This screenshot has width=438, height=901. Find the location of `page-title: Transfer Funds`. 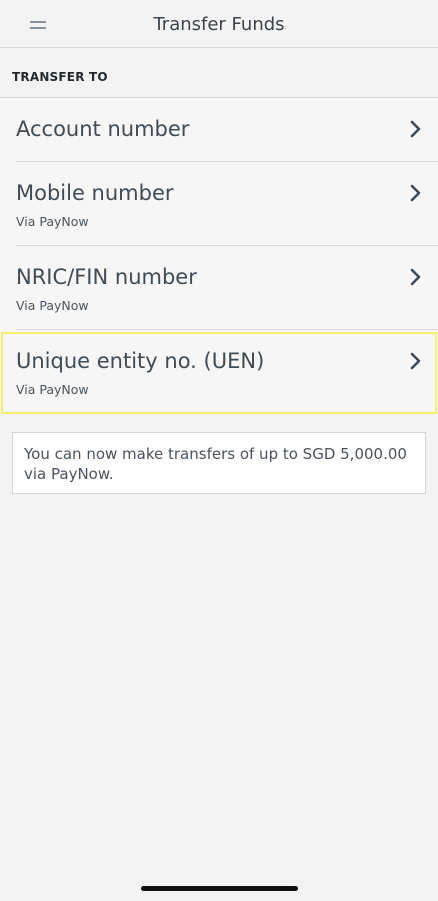

page-title: Transfer Funds is located at coordinates (219, 24).